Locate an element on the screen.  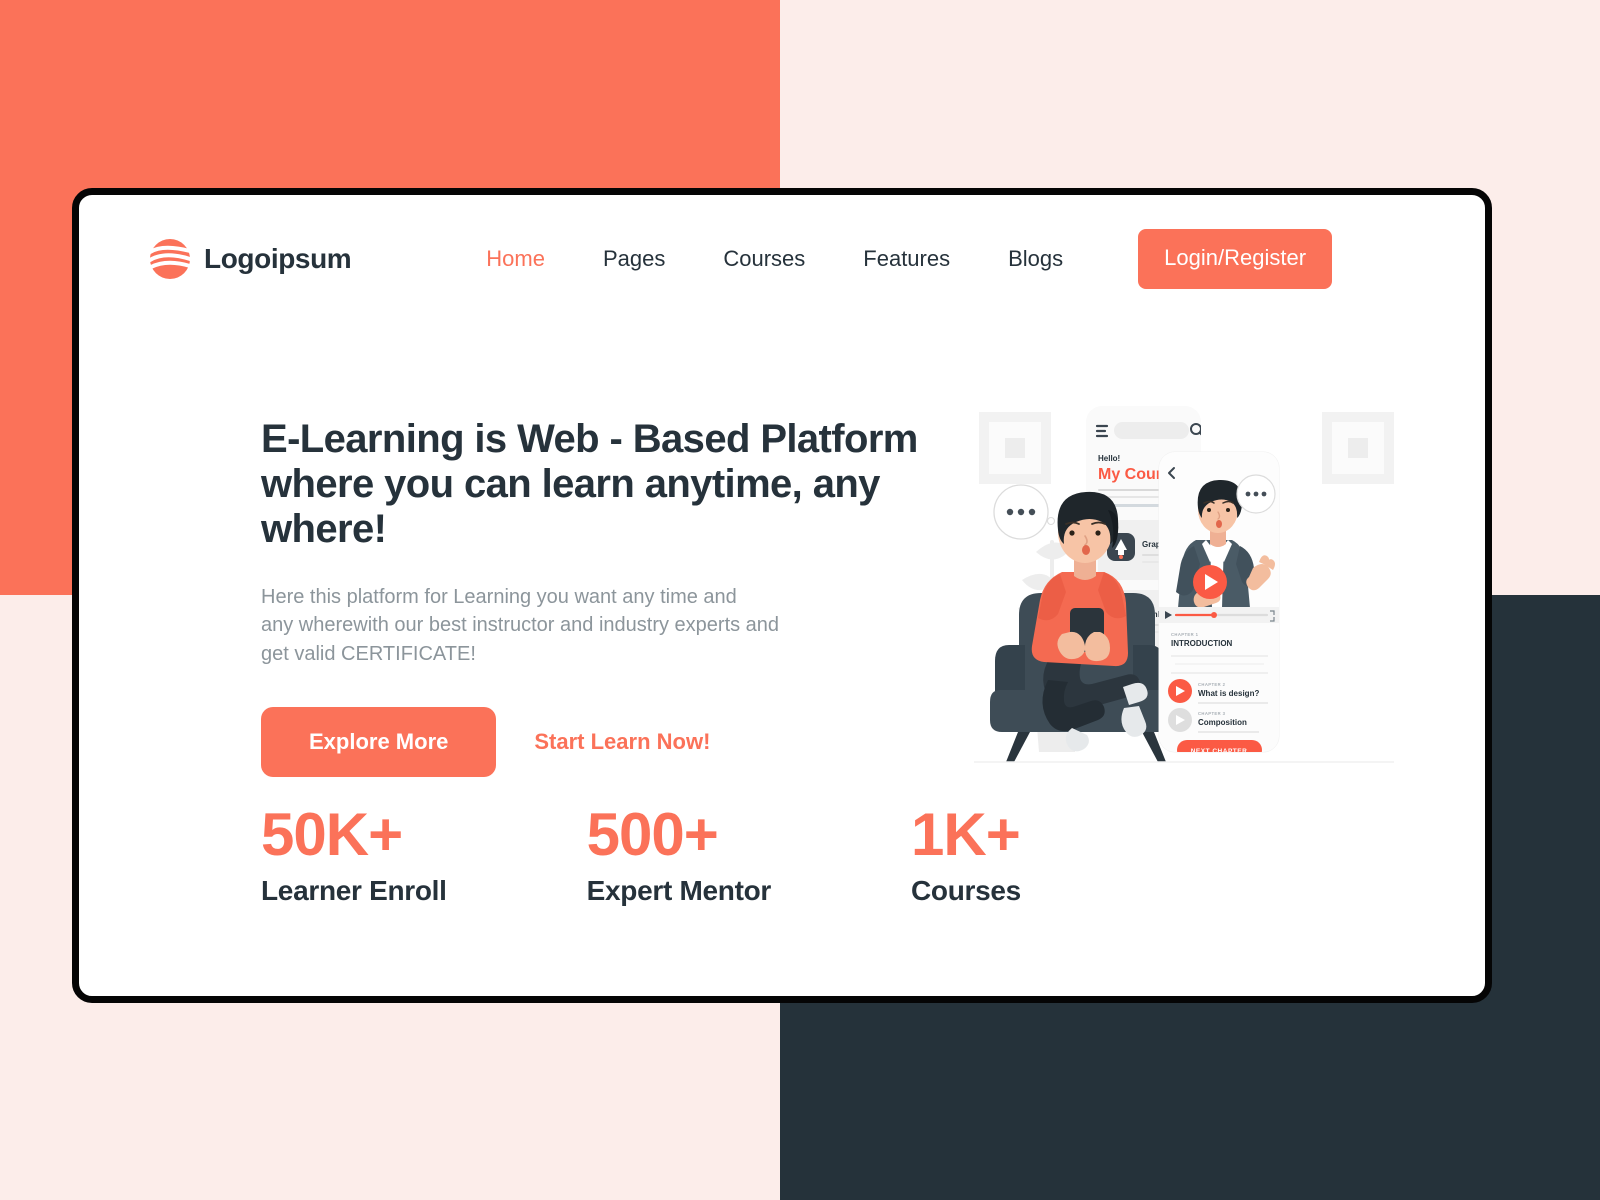
video-play-button is located at coordinates (1210, 582).